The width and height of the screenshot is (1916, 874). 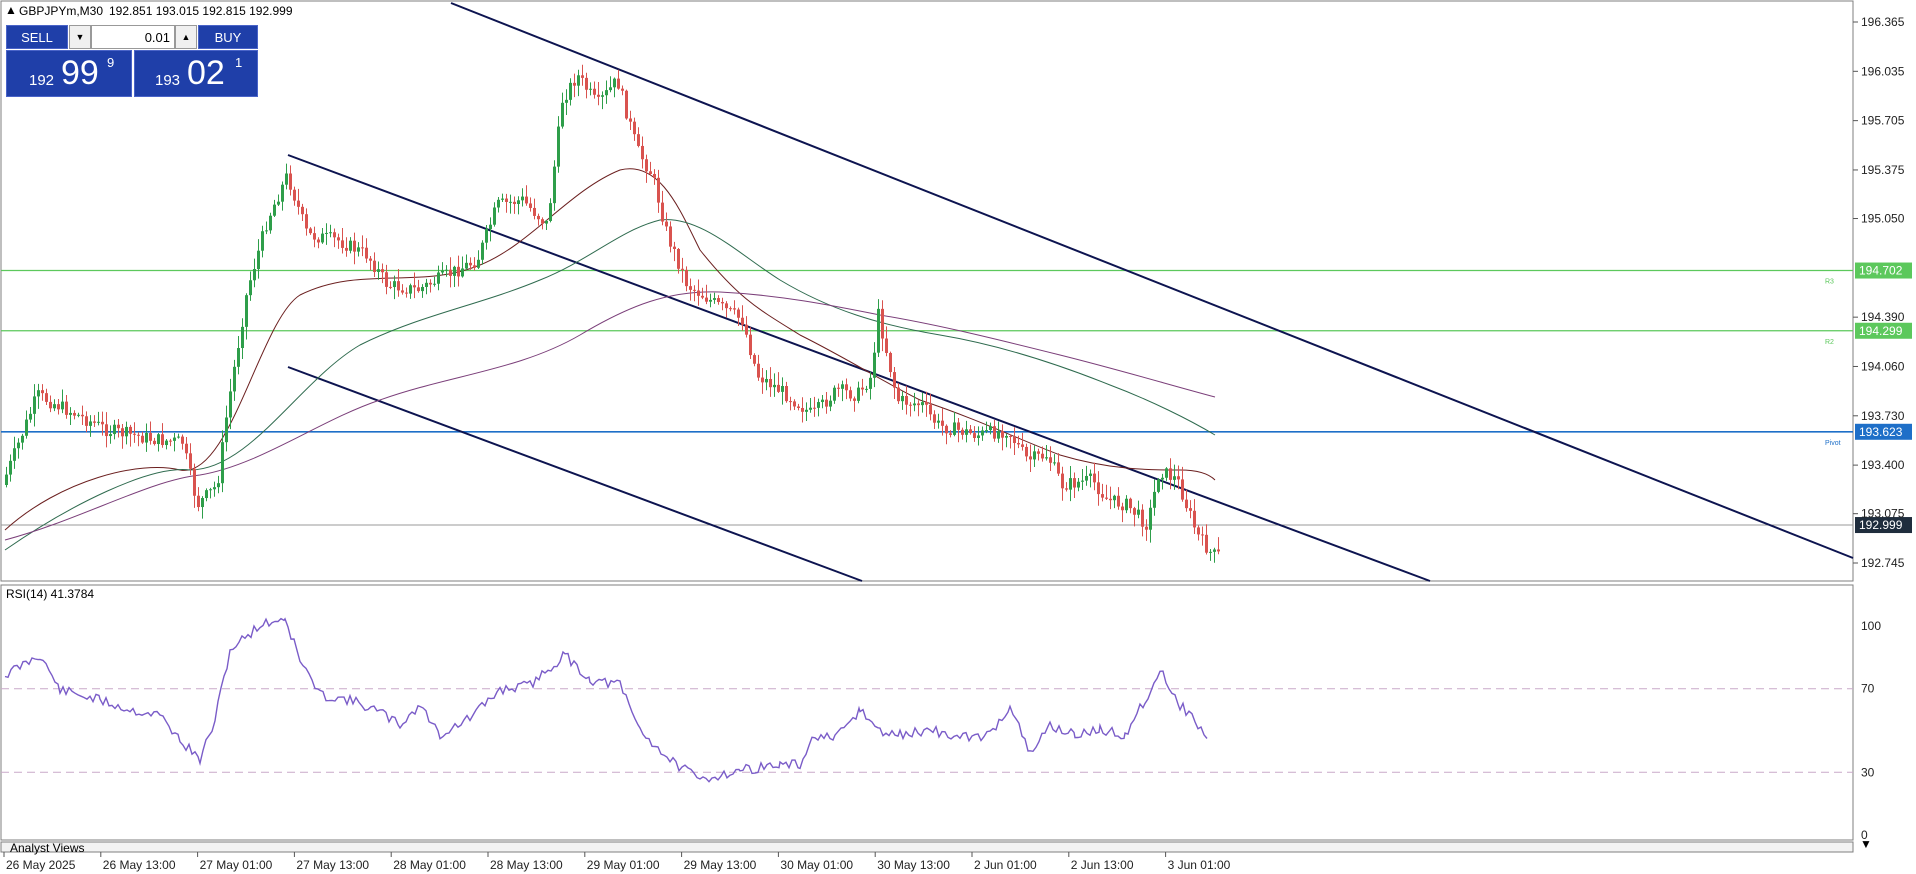 What do you see at coordinates (1868, 689) in the screenshot?
I see `rsi-tick-label: 70` at bounding box center [1868, 689].